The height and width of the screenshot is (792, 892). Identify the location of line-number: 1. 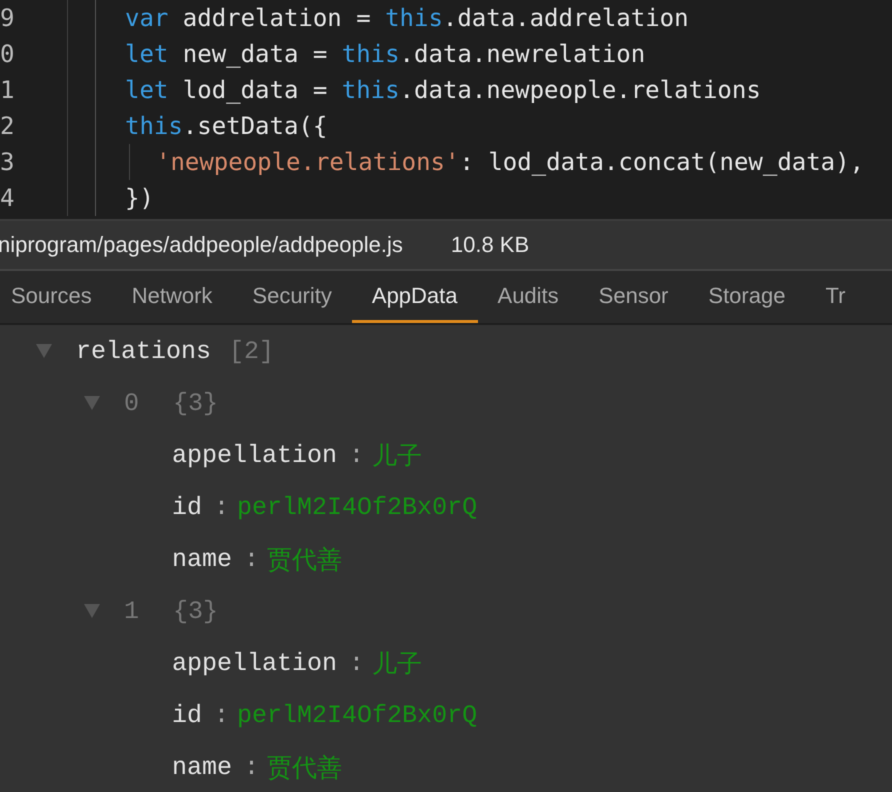
(8, 90).